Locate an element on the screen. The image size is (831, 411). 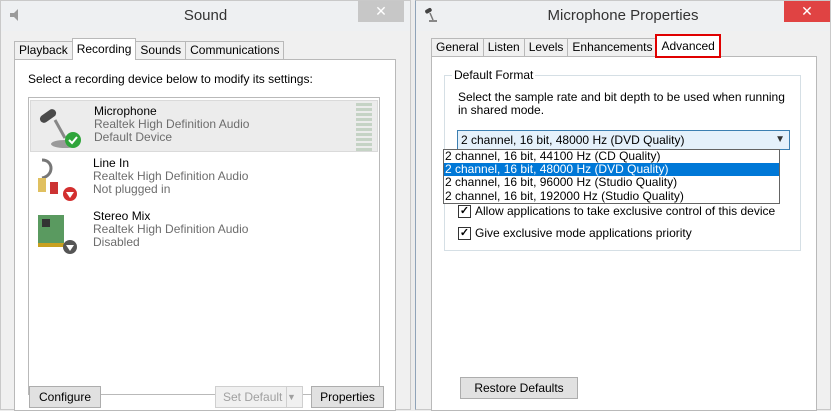
tab-levels: Levels is located at coordinates (546, 47).